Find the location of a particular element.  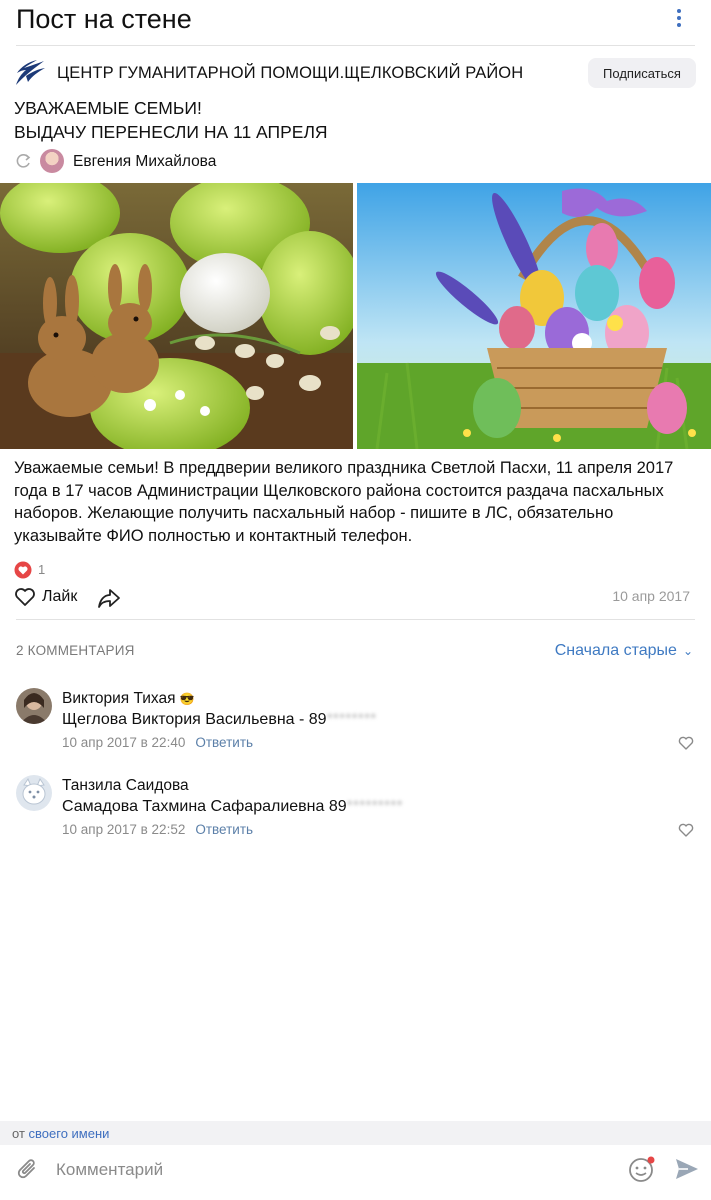

comment-meta: 10 апр 2017 в 22:52 Ответить is located at coordinates (157, 829).